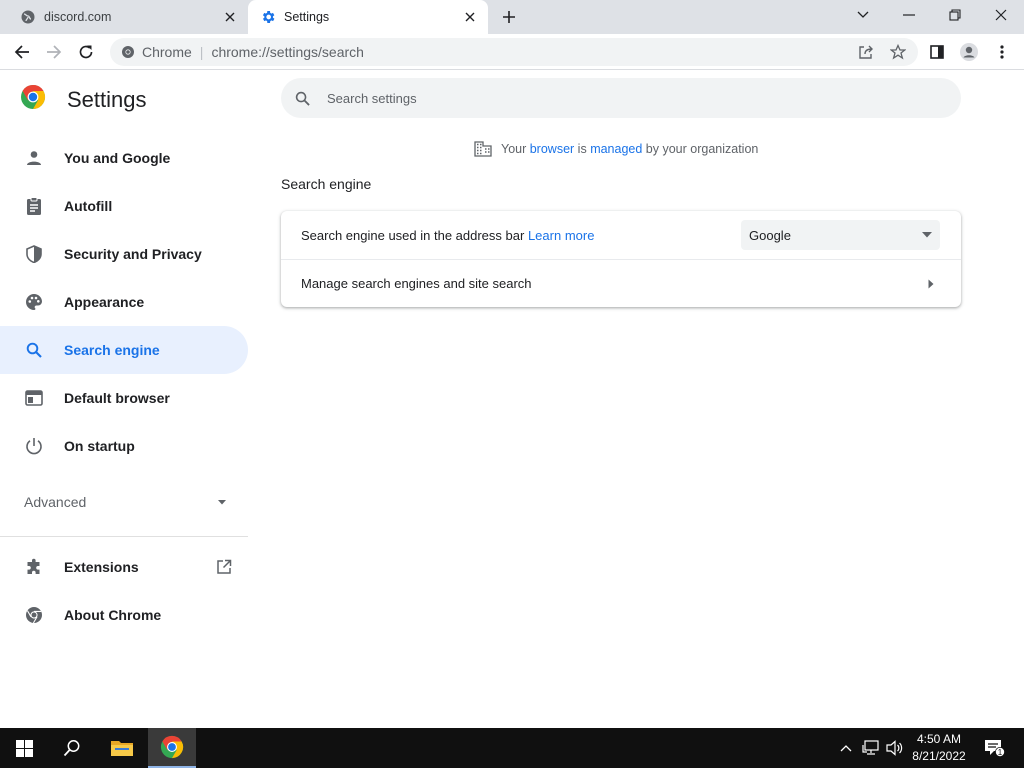 This screenshot has width=1024, height=768. What do you see at coordinates (939, 739) in the screenshot?
I see `clock-time: 4:50 AM` at bounding box center [939, 739].